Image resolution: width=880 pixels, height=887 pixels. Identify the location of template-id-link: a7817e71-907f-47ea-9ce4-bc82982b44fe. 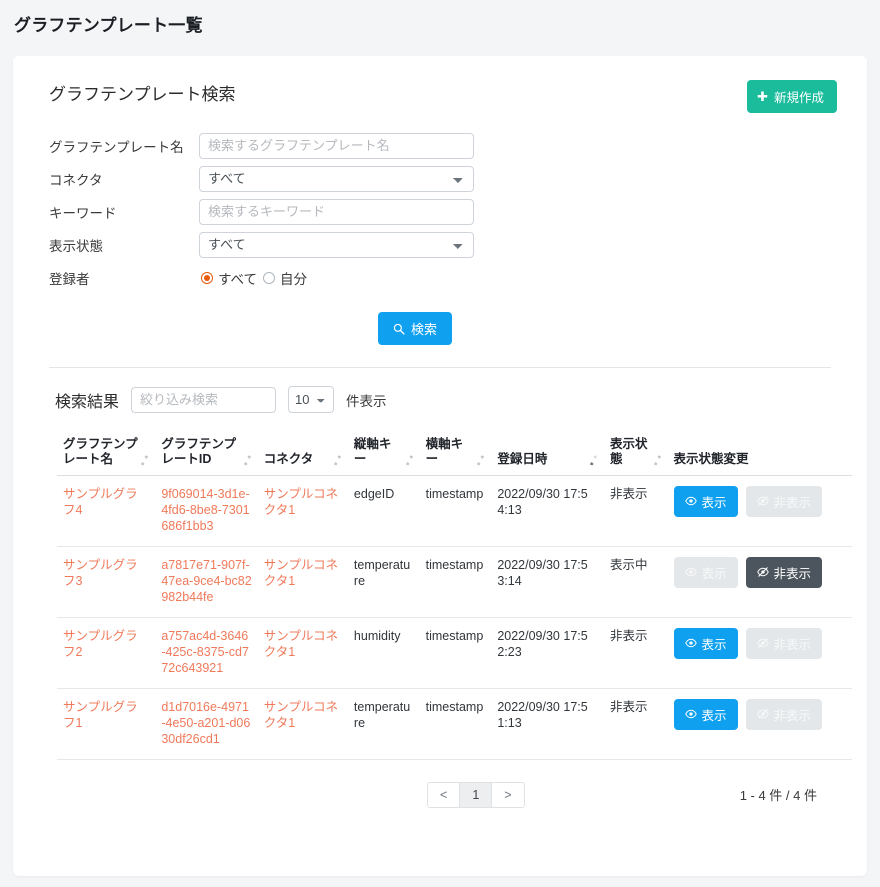
(206, 581).